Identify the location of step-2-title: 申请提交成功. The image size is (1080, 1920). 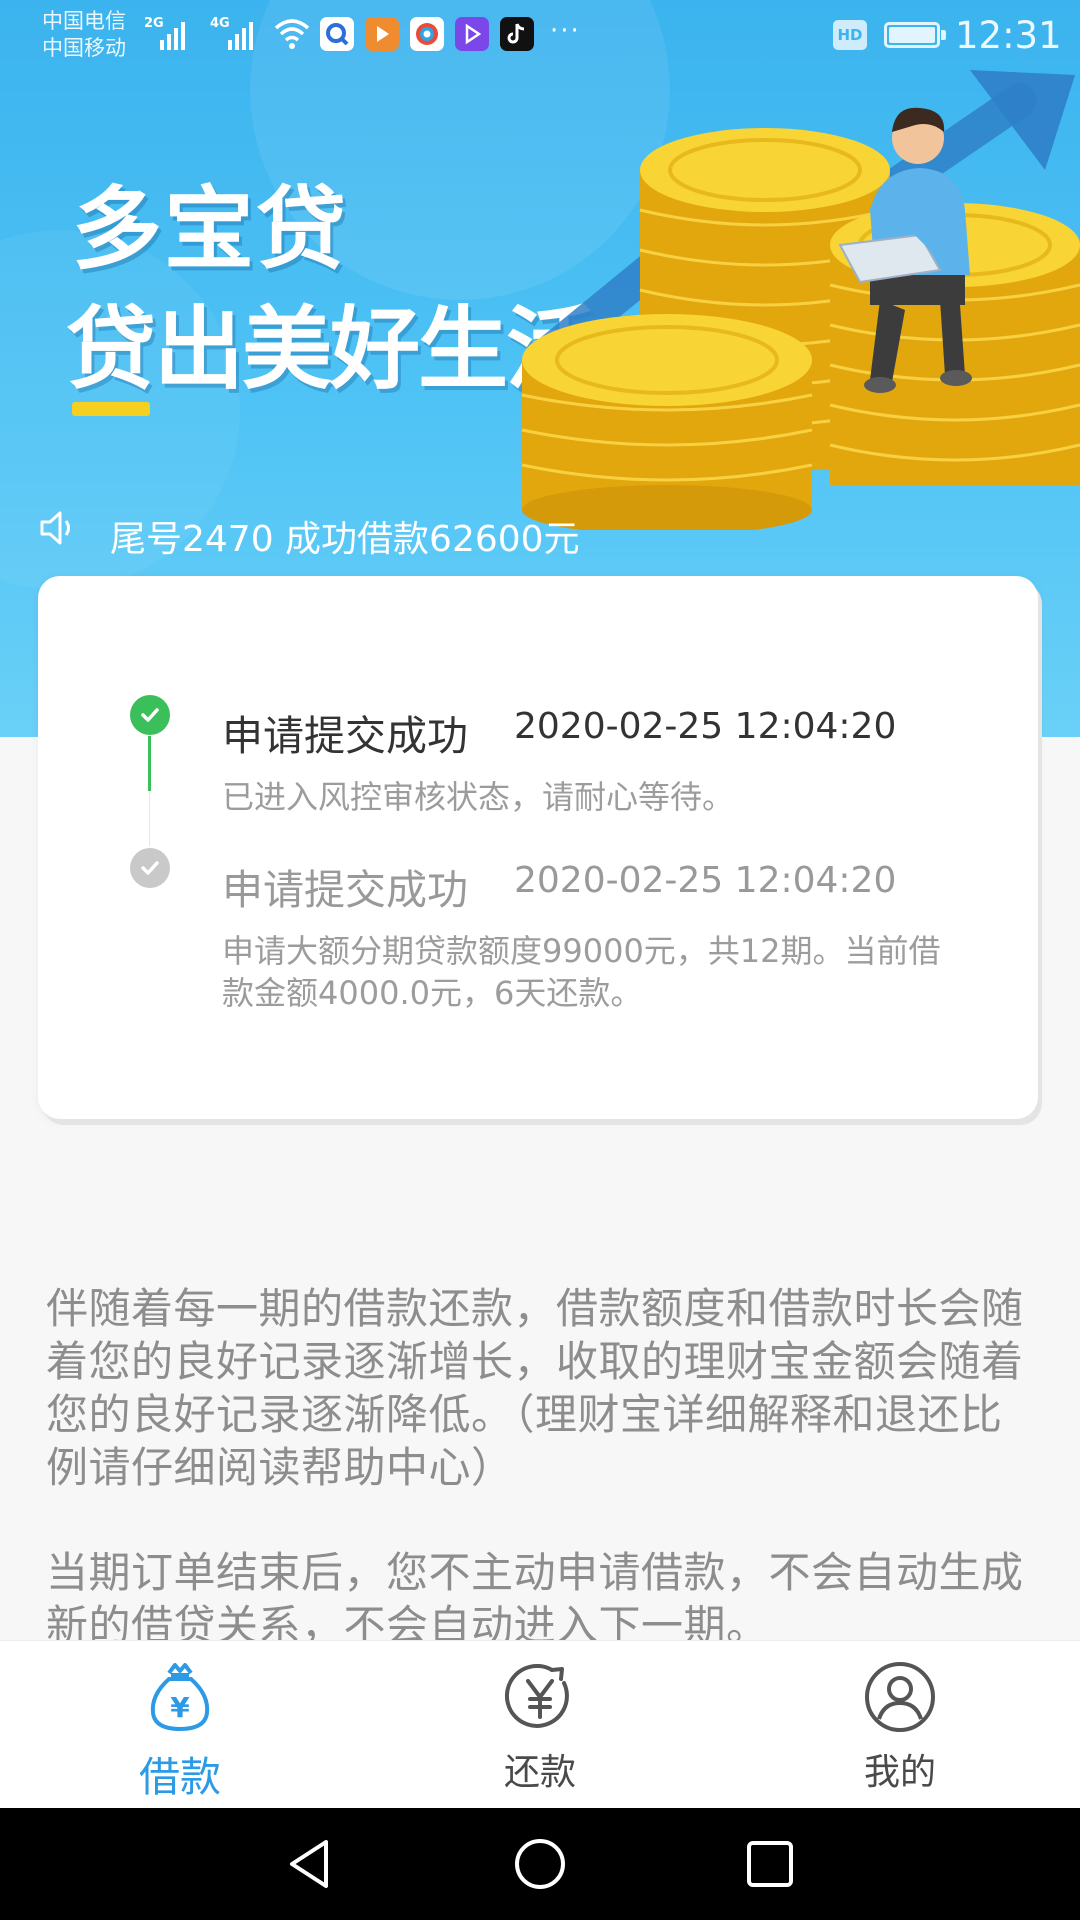
(345, 890).